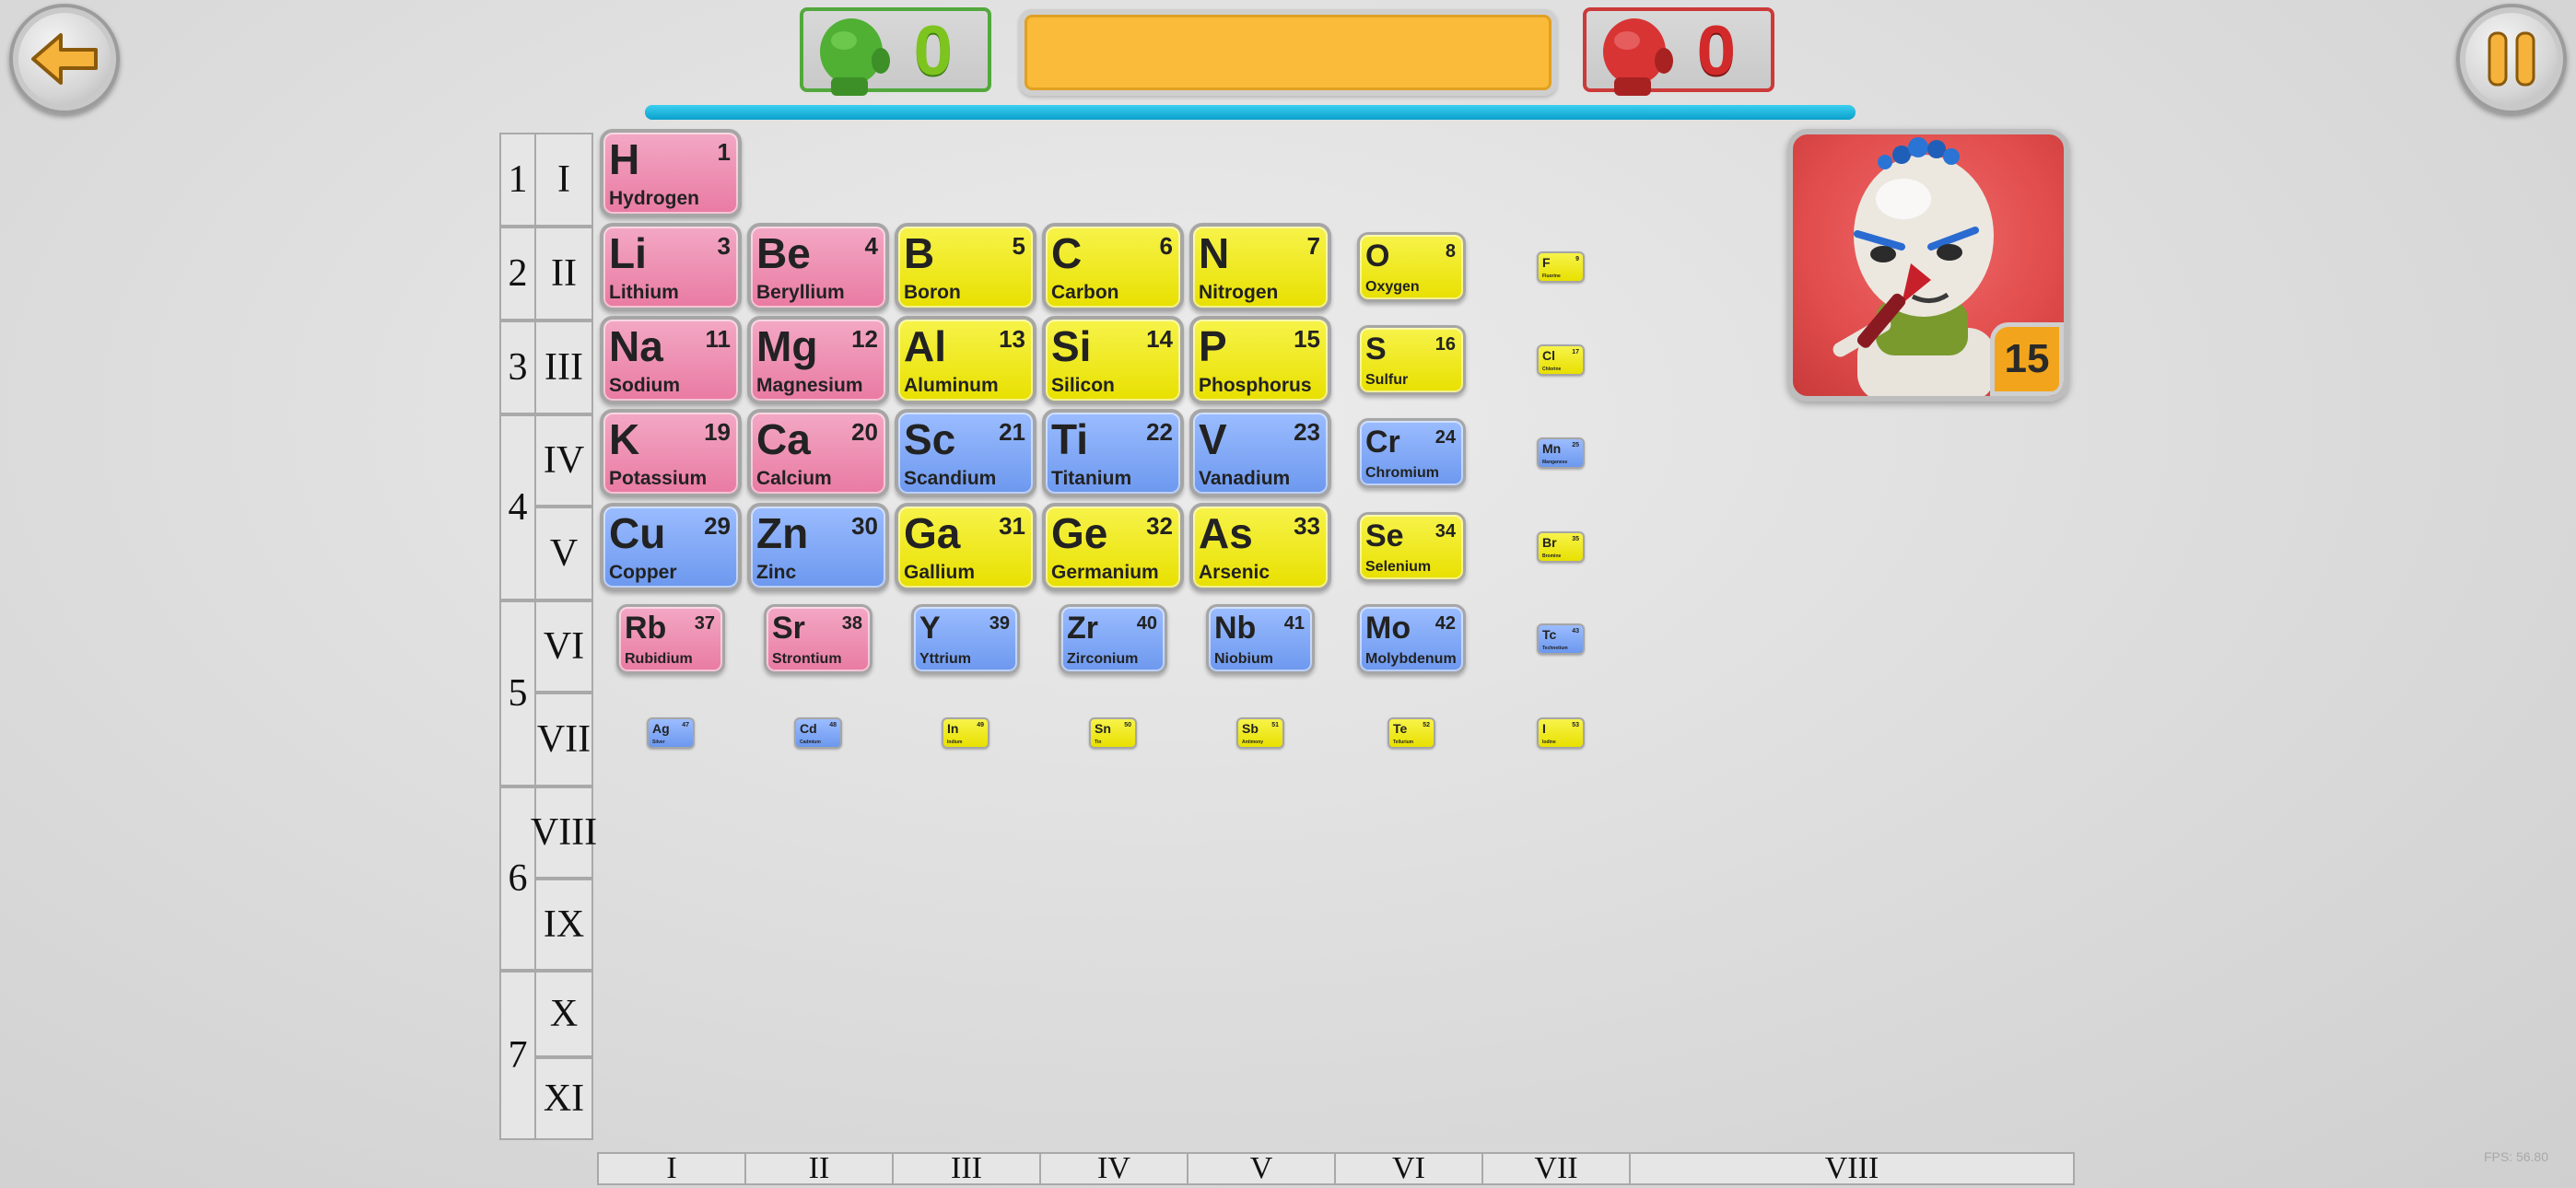  What do you see at coordinates (965, 360) in the screenshot?
I see `element-tile-al: Al 13 Aluminum` at bounding box center [965, 360].